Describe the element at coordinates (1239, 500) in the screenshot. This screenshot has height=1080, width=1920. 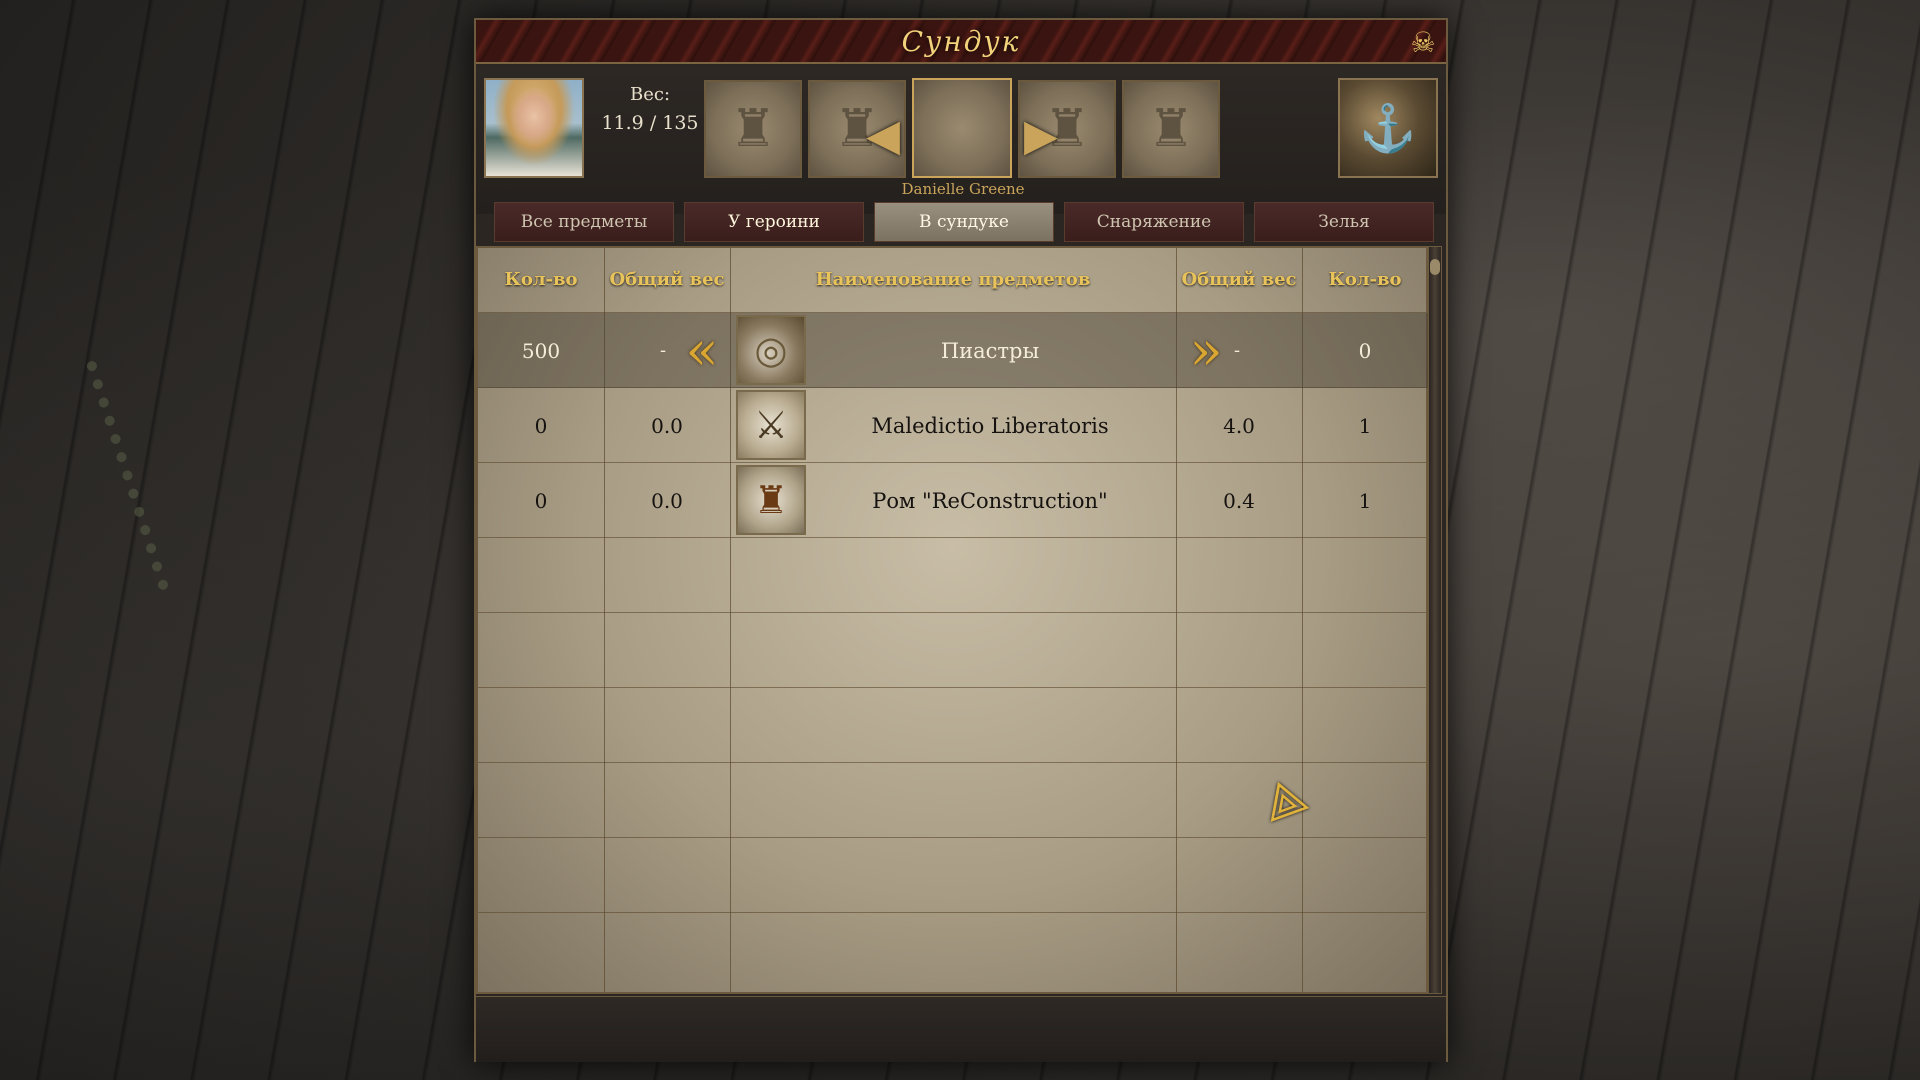
I see `weight-right-cell: 0.4` at that location.